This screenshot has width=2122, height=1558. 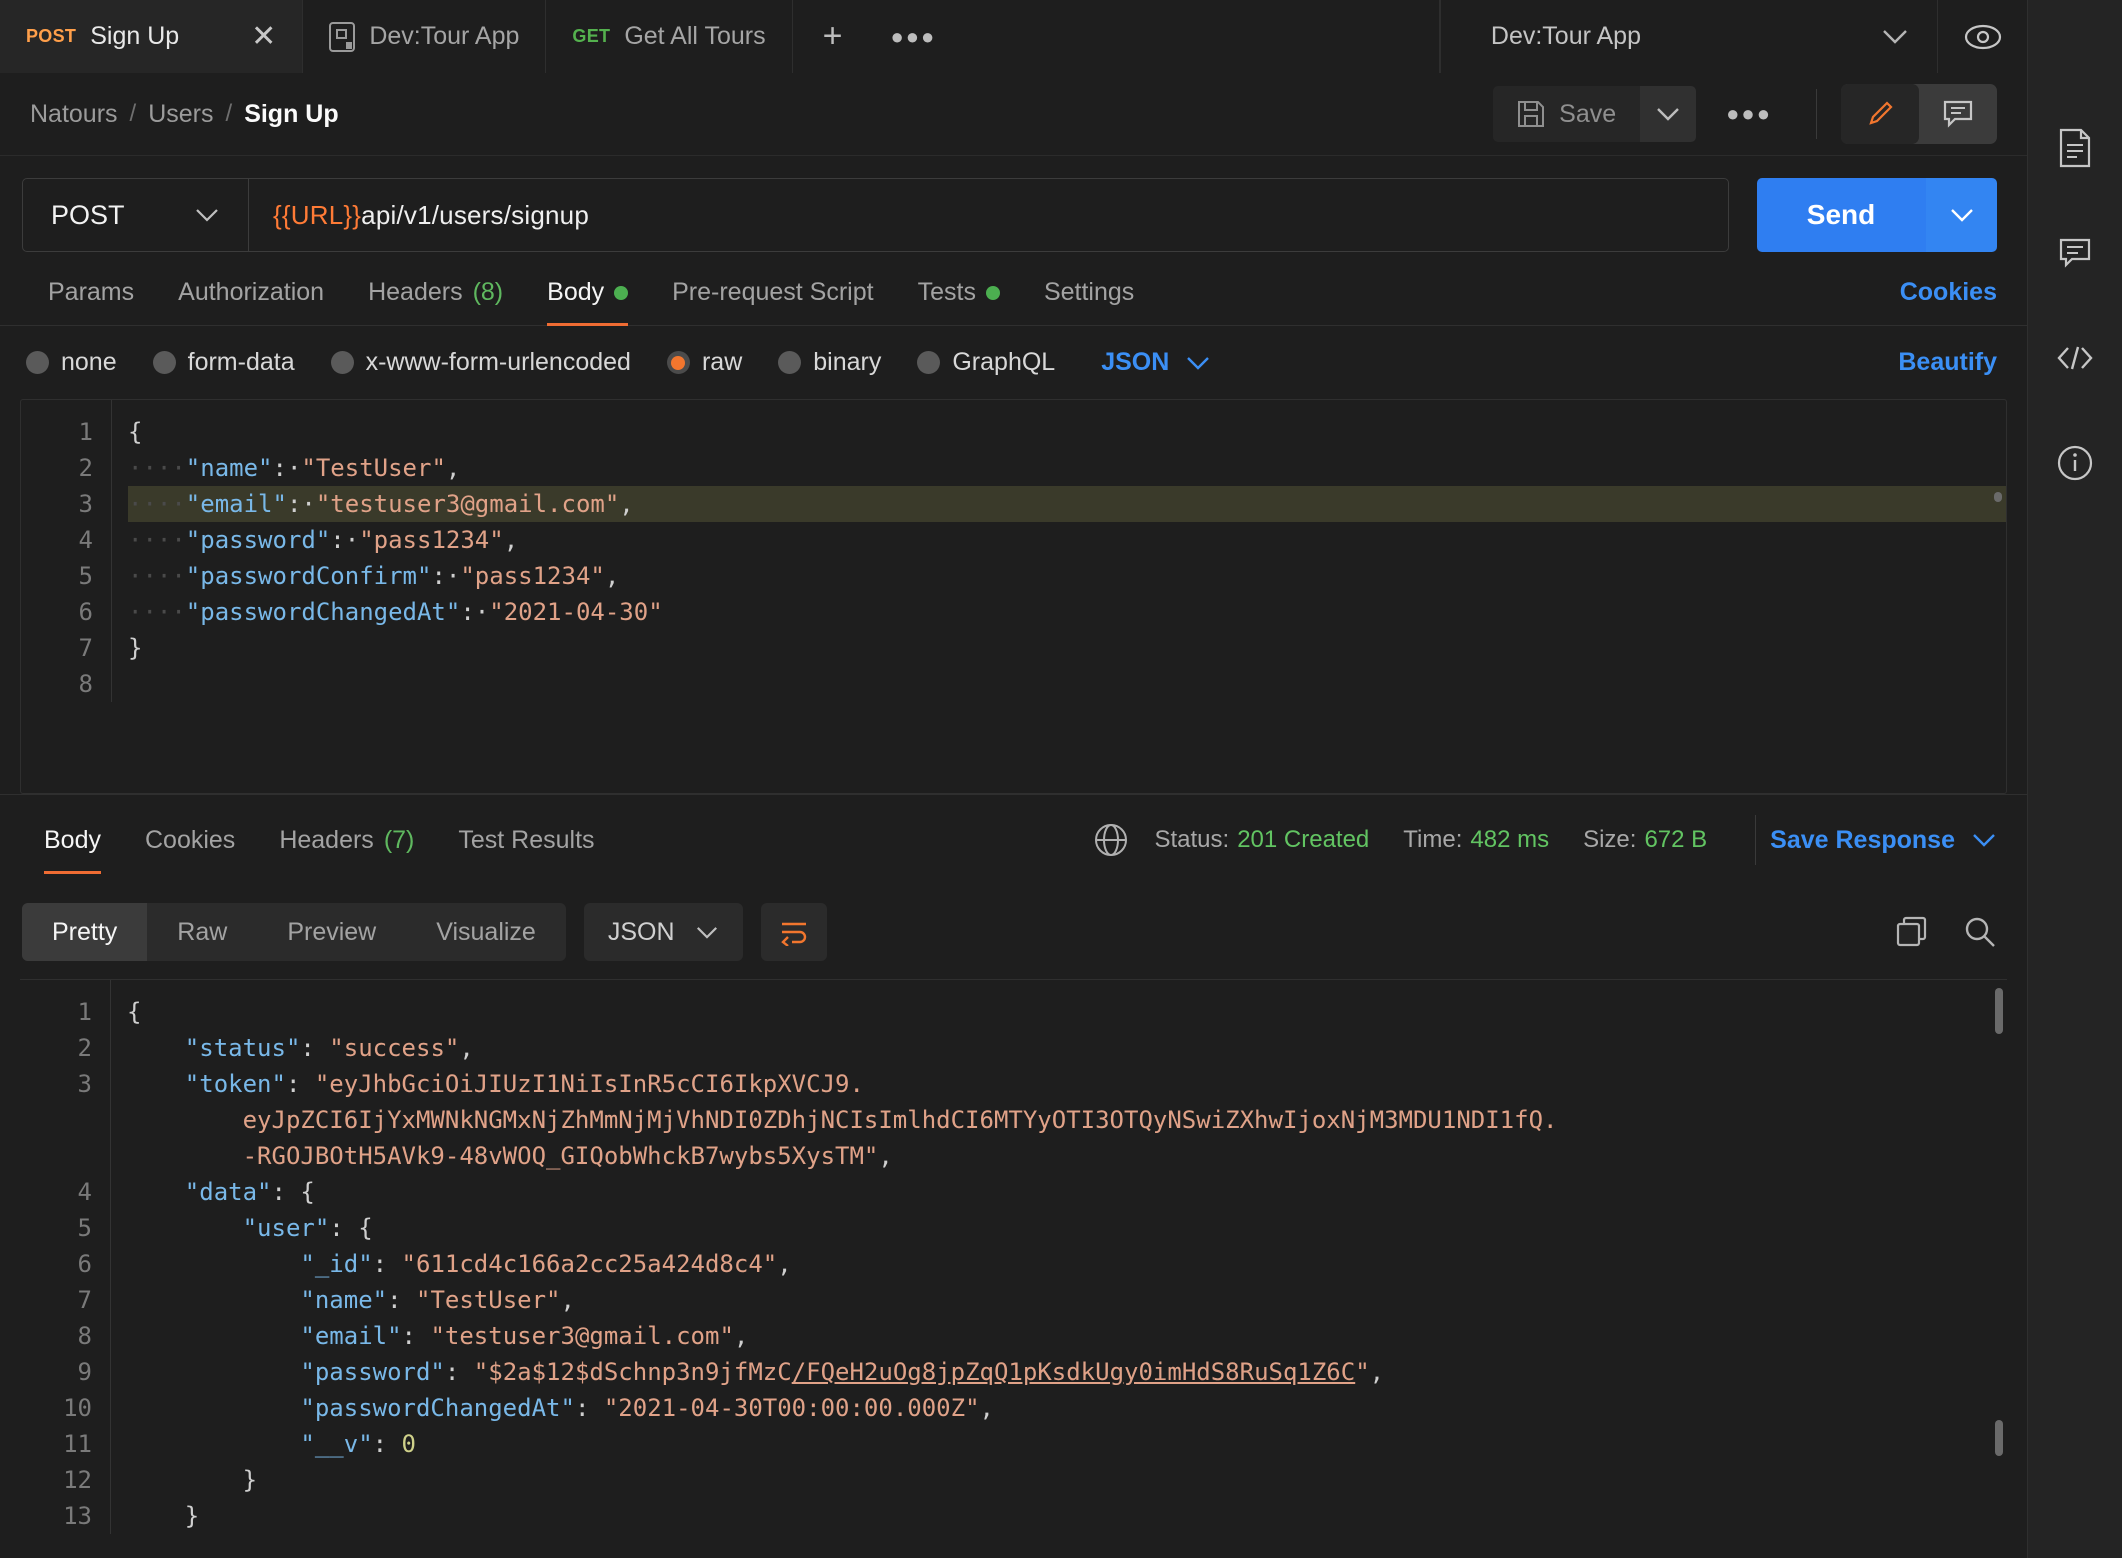 I want to click on tab-settings: Settings, so click(x=1089, y=301).